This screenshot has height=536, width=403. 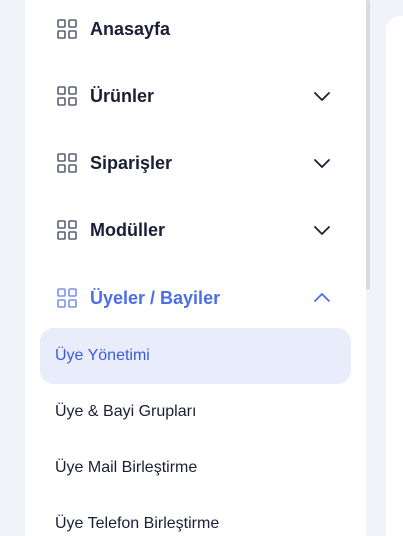 What do you see at coordinates (131, 162) in the screenshot?
I see `sidebar-item-label: Siparişler` at bounding box center [131, 162].